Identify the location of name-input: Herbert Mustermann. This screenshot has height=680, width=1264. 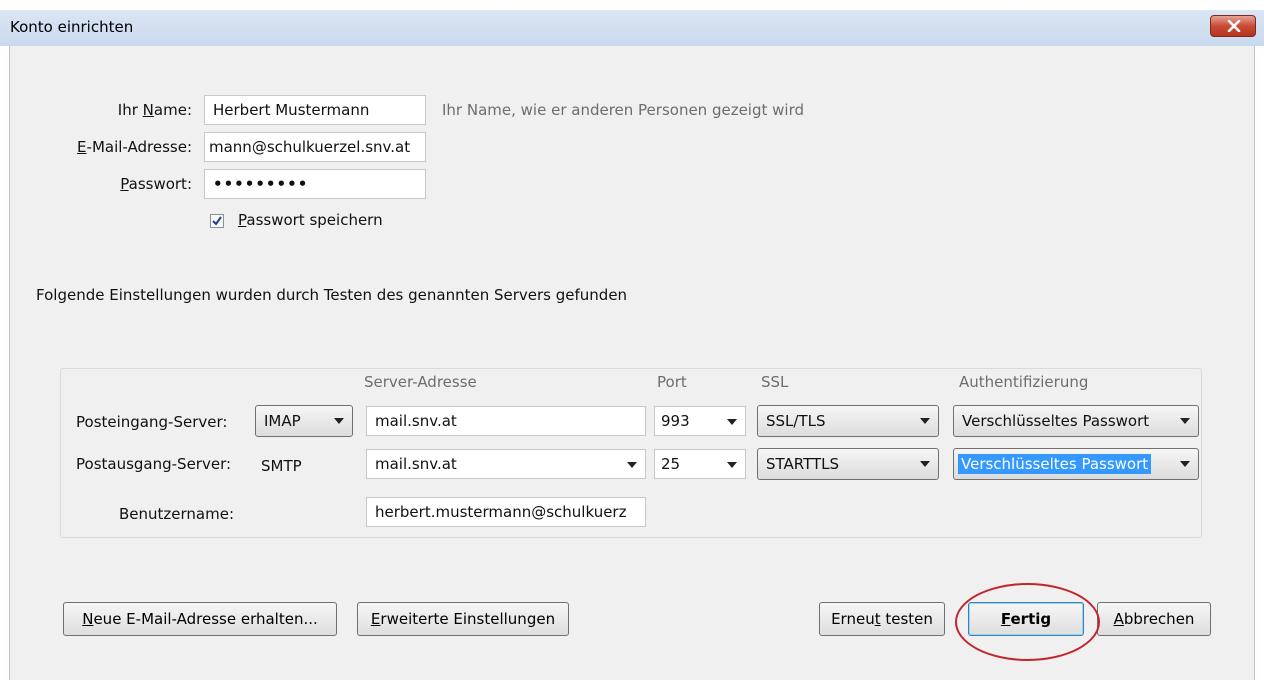
(315, 110).